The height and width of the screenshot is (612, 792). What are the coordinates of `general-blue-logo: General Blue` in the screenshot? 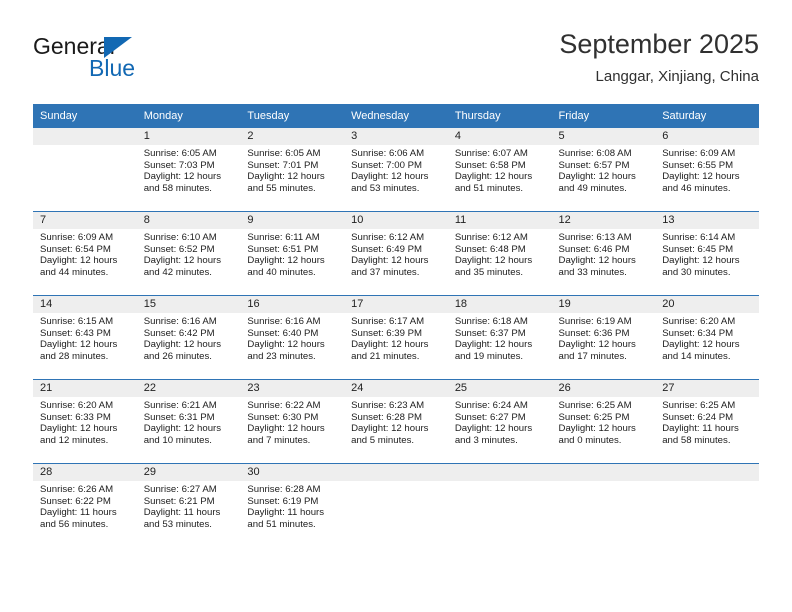 It's located at (143, 62).